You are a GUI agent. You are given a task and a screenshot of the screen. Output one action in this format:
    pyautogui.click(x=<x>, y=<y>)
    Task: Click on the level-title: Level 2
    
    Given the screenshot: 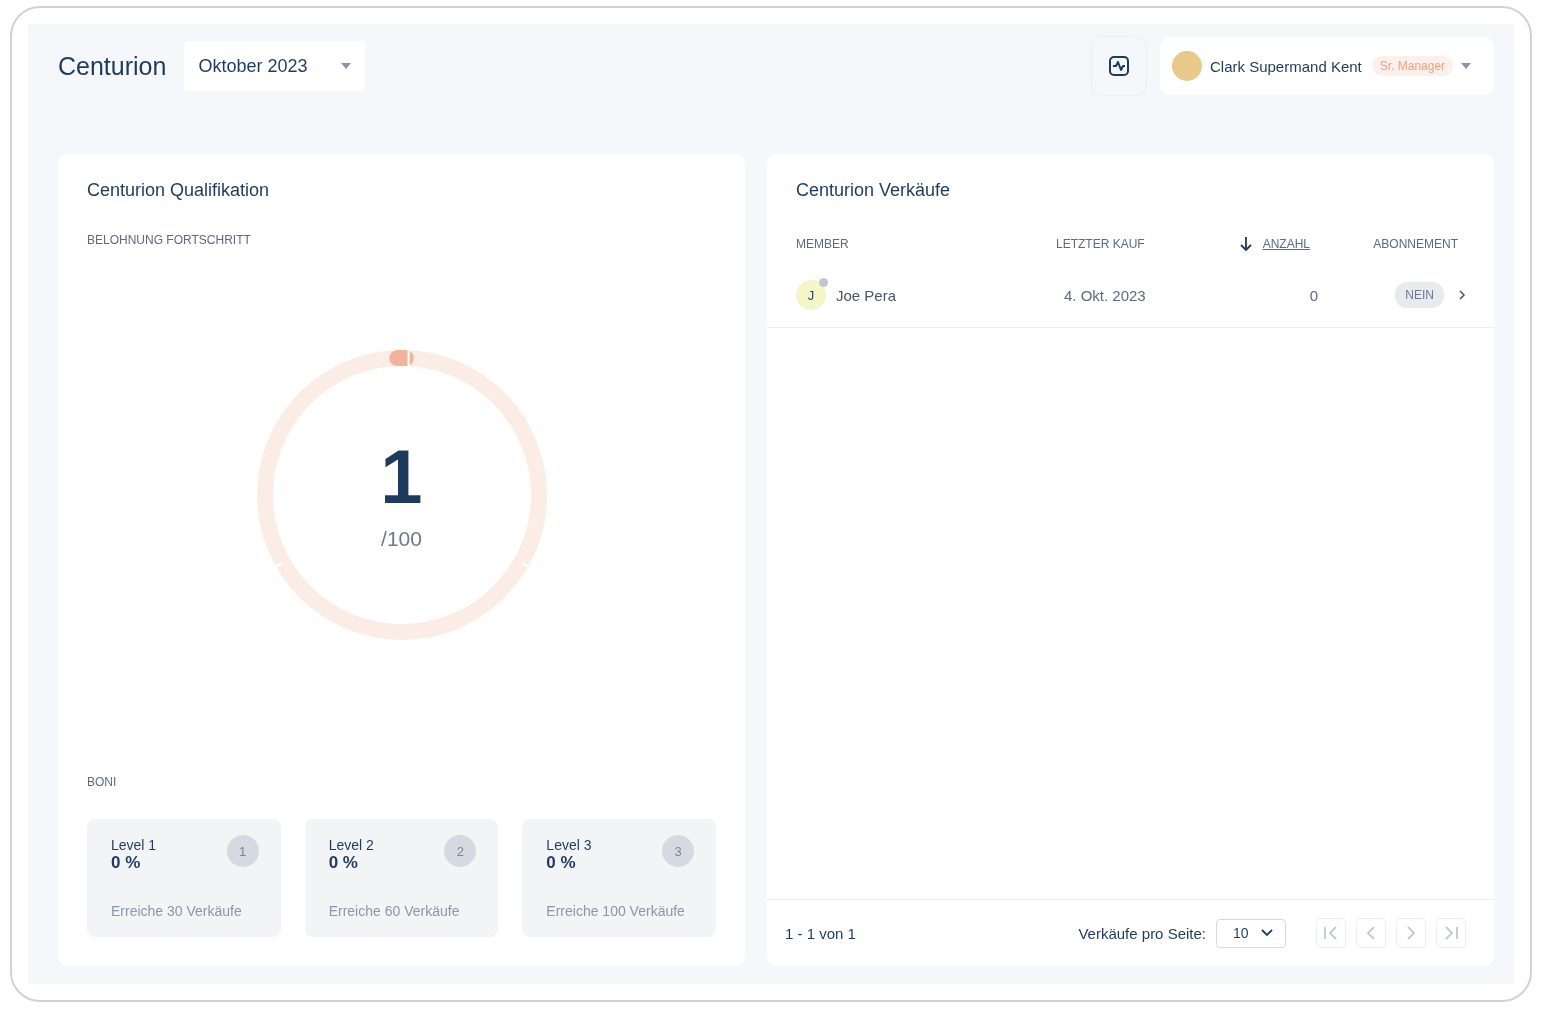 What is the action you would take?
    pyautogui.click(x=351, y=845)
    